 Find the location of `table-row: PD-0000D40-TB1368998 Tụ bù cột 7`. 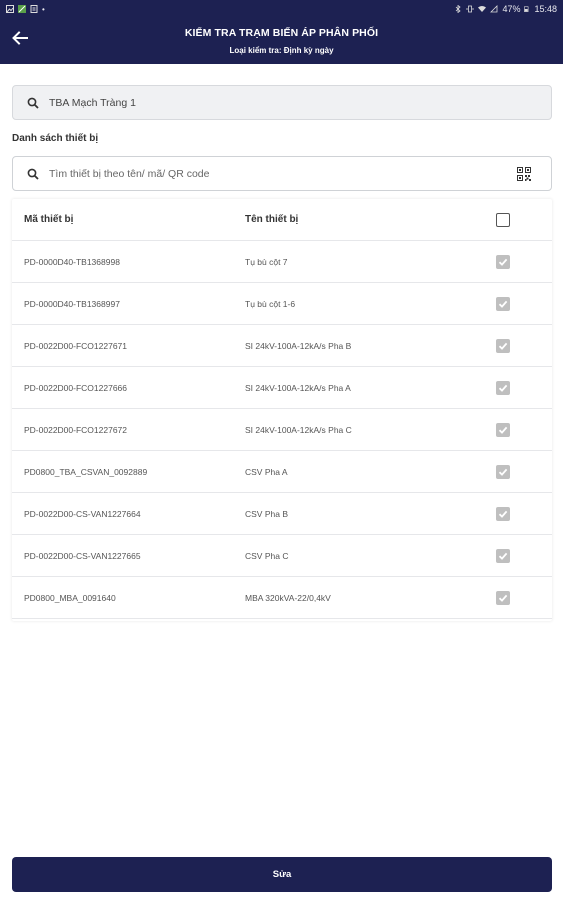

table-row: PD-0000D40-TB1368998 Tụ bù cột 7 is located at coordinates (282, 262).